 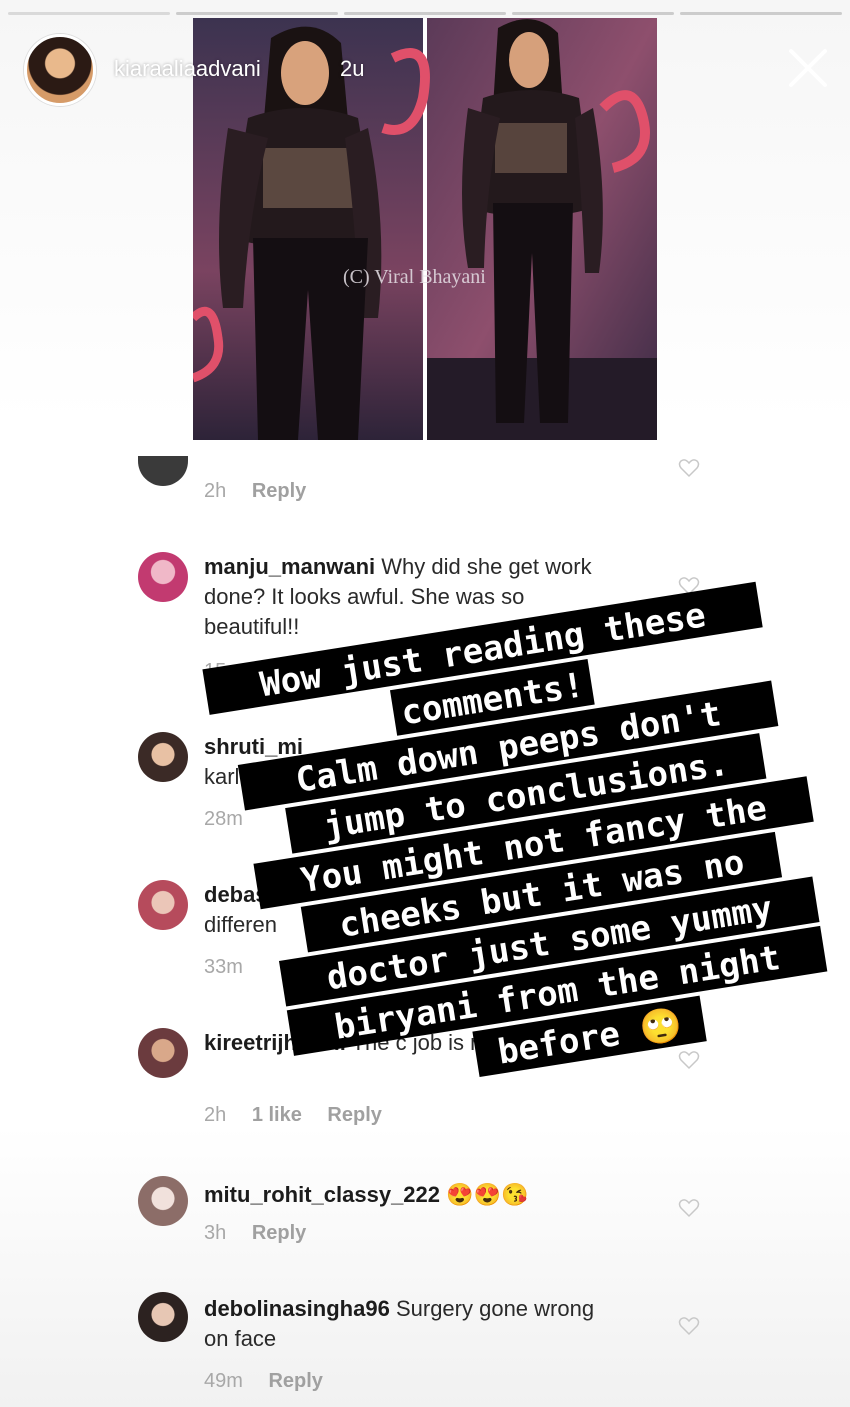 What do you see at coordinates (215, 671) in the screenshot?
I see `comment-time: 15` at bounding box center [215, 671].